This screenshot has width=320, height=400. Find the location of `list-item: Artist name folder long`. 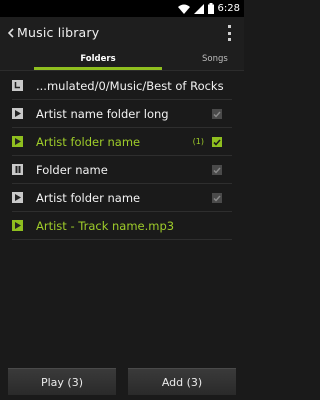

list-item: Artist name folder long is located at coordinates (122, 114).